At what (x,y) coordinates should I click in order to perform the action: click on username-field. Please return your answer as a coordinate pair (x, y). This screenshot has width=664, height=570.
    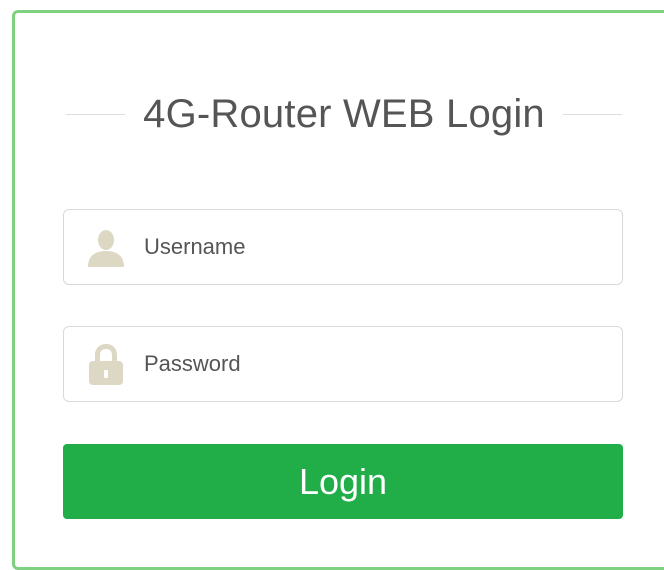
    Looking at the image, I should click on (343, 247).